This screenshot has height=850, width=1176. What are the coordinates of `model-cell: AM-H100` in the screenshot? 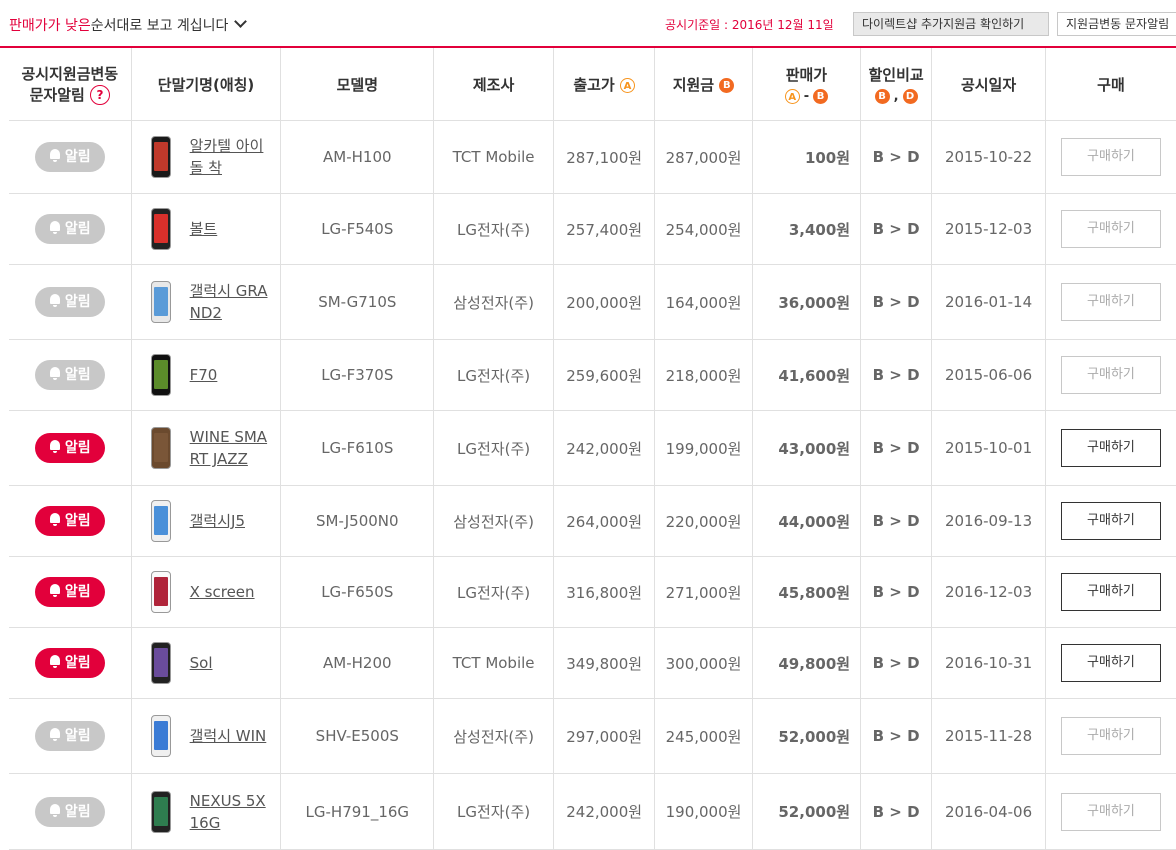 It's located at (357, 157).